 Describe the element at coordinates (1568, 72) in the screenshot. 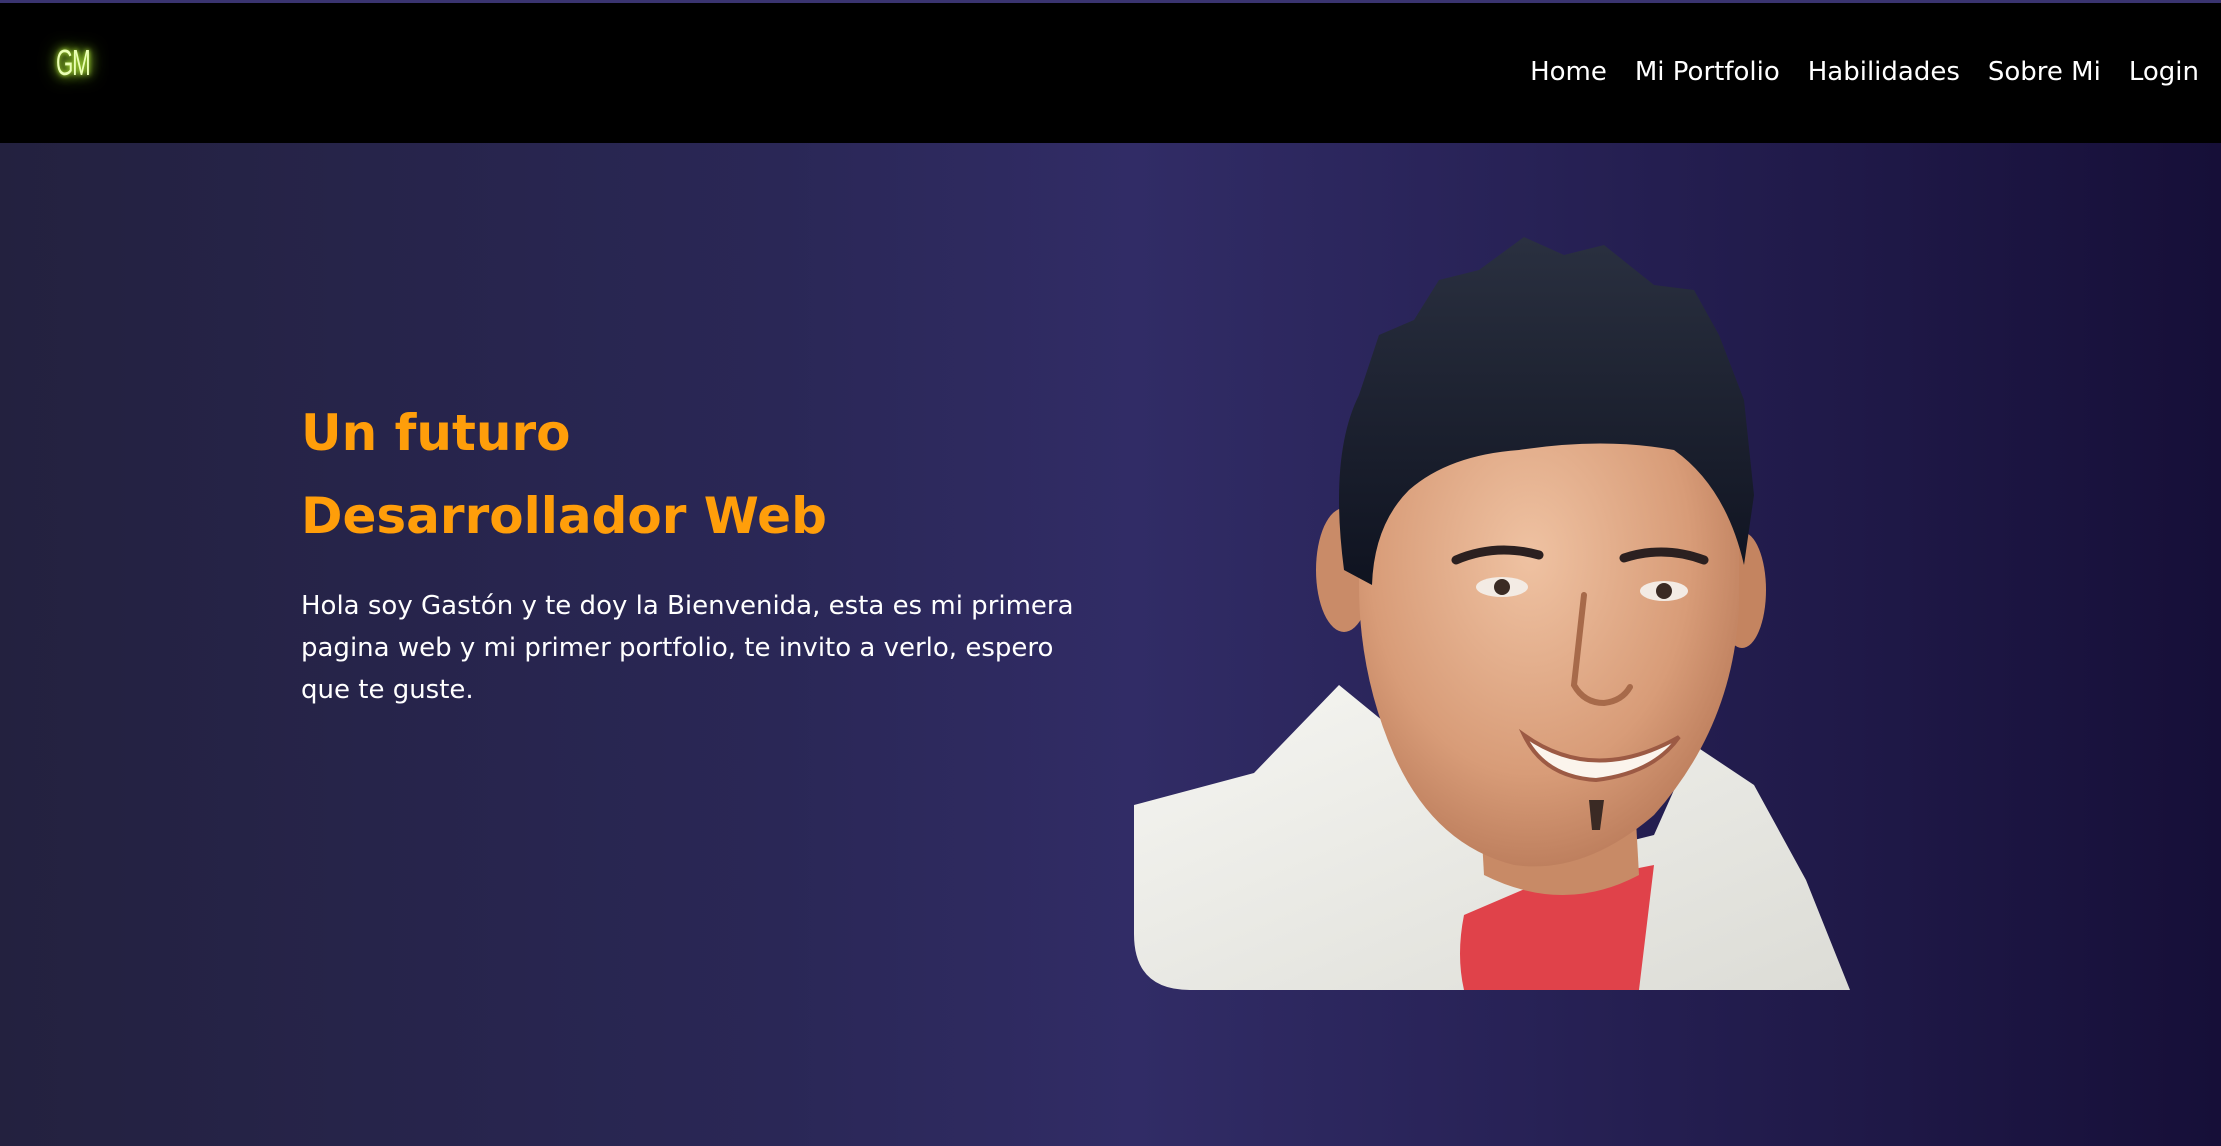

I see `nav-link-home: Home` at that location.